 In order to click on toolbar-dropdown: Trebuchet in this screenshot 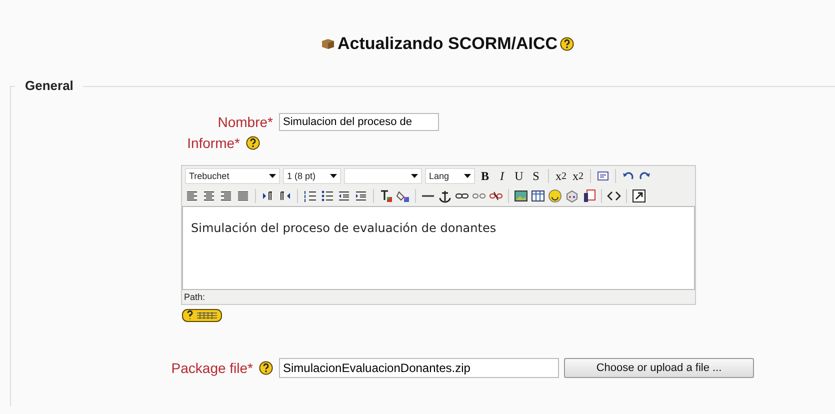, I will do `click(232, 176)`.